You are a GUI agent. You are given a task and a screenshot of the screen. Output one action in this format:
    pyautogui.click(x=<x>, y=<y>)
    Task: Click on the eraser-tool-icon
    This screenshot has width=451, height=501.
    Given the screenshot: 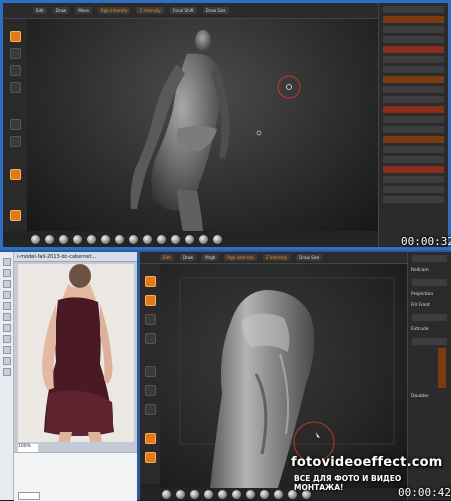 What is the action you would take?
    pyautogui.click(x=6, y=328)
    